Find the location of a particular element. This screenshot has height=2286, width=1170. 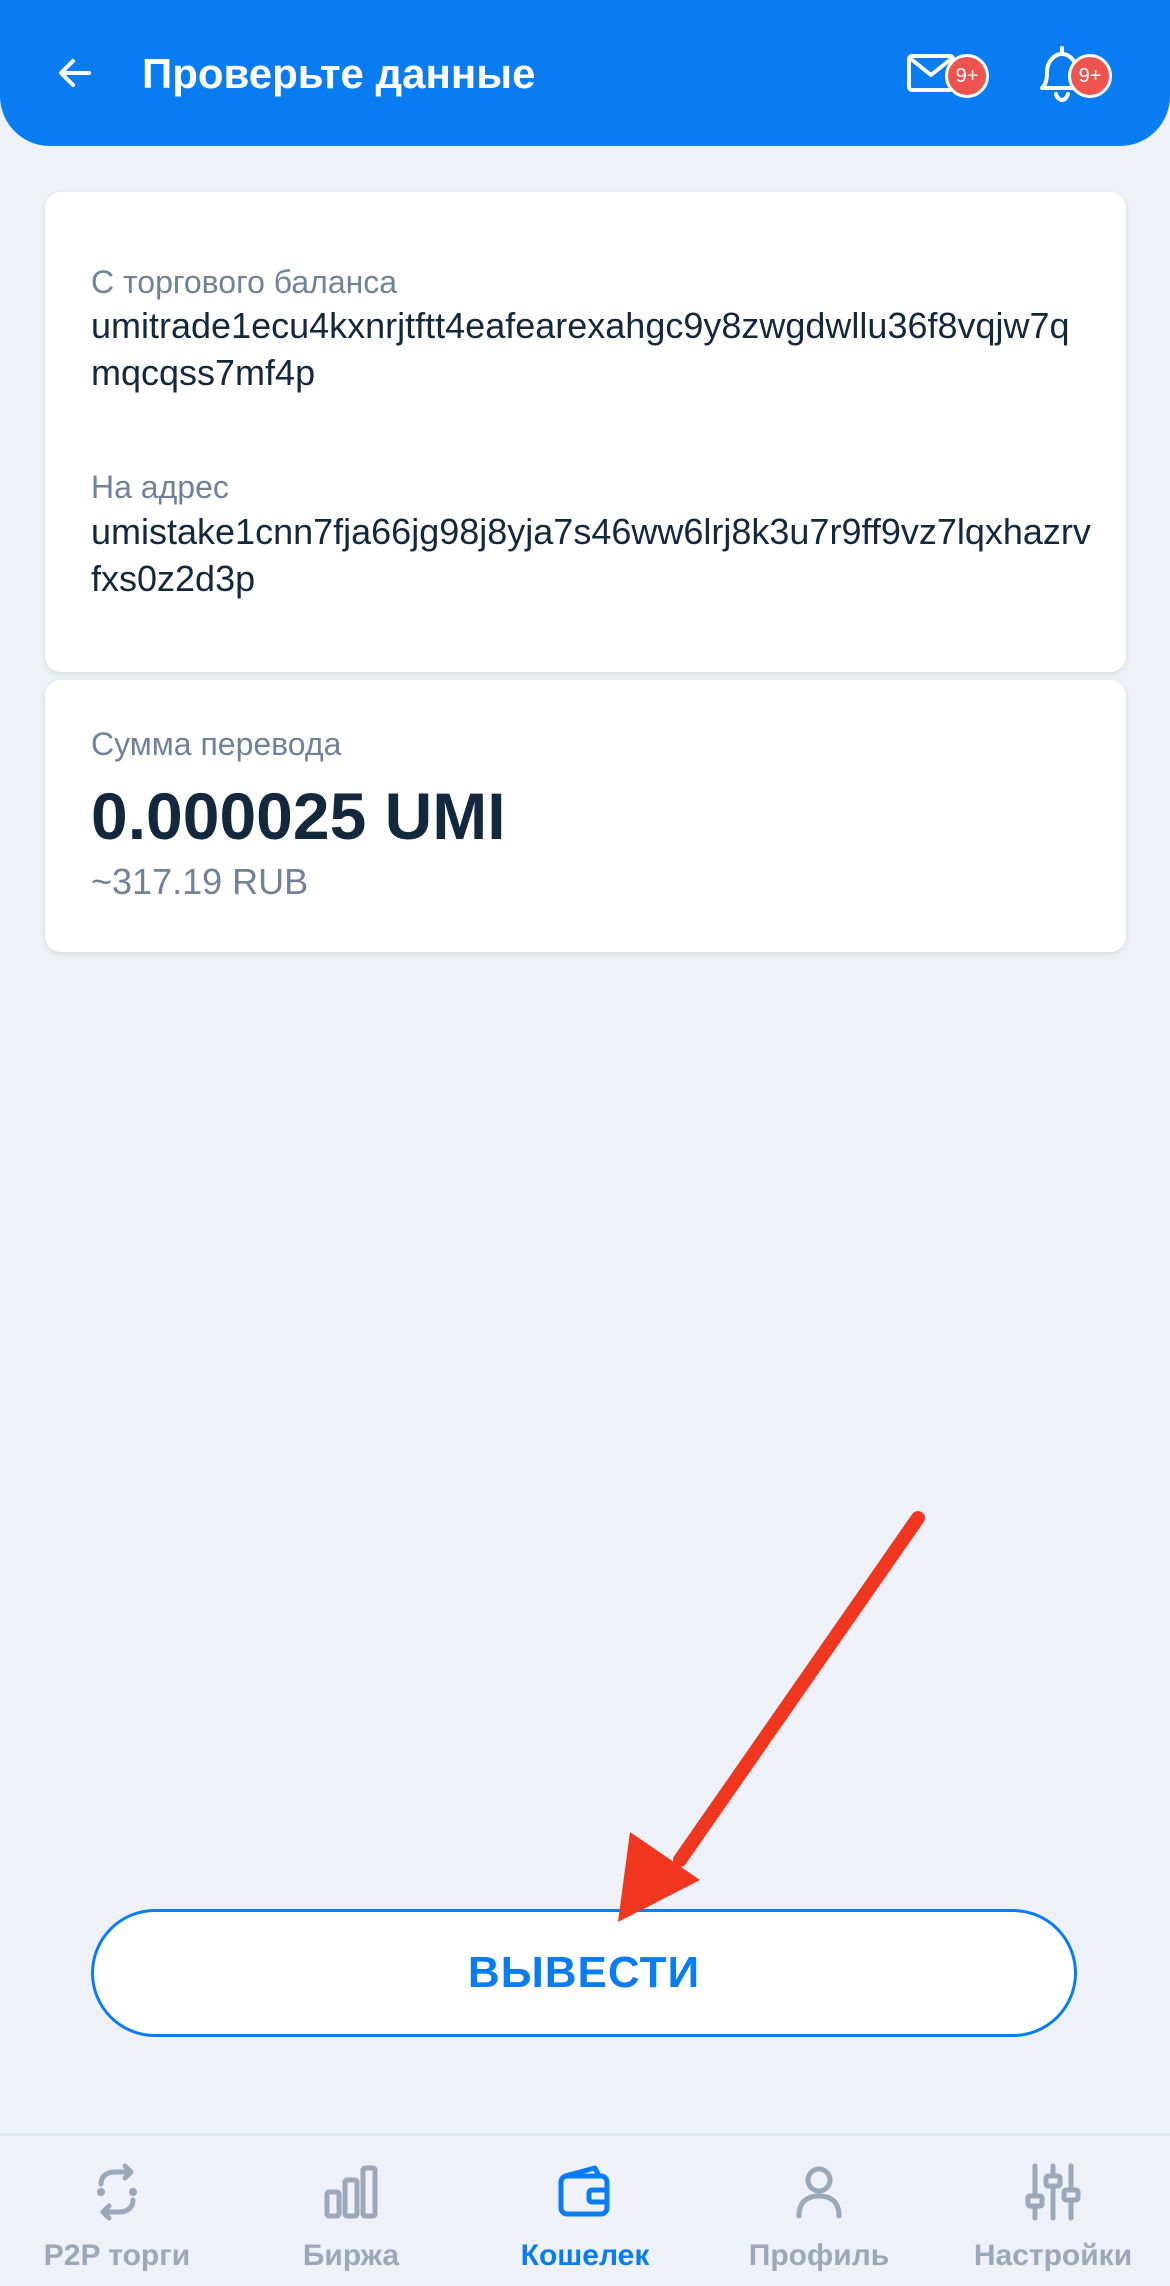

nav-item-p2p: P2P торги is located at coordinates (117, 2211).